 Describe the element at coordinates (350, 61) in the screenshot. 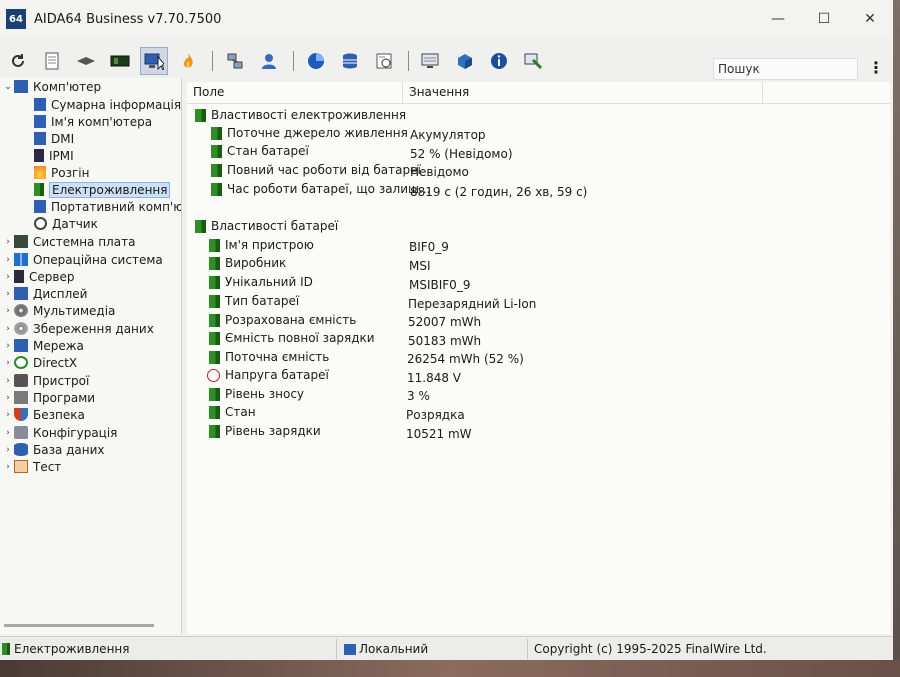

I see `database-icon` at that location.